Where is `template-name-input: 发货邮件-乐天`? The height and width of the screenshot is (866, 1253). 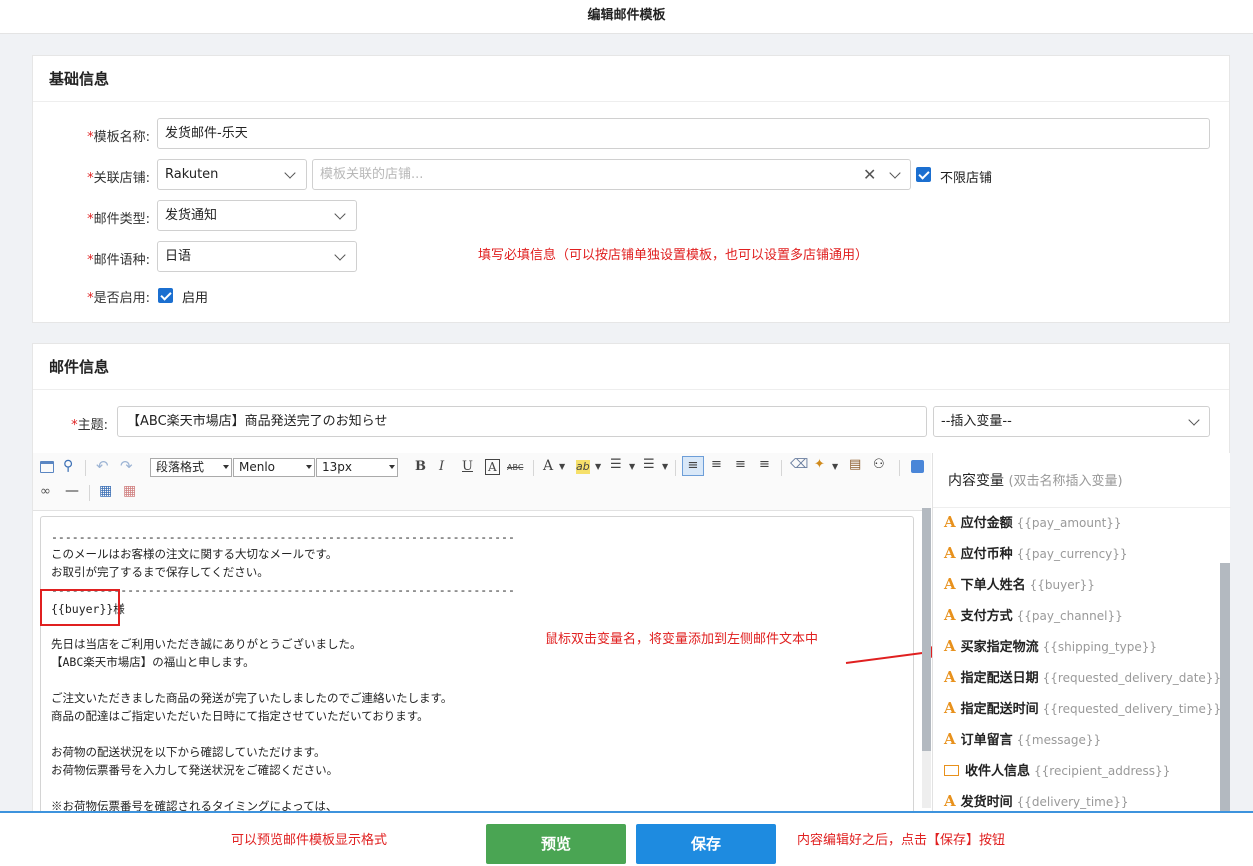
template-name-input: 发货邮件-乐天 is located at coordinates (683, 133).